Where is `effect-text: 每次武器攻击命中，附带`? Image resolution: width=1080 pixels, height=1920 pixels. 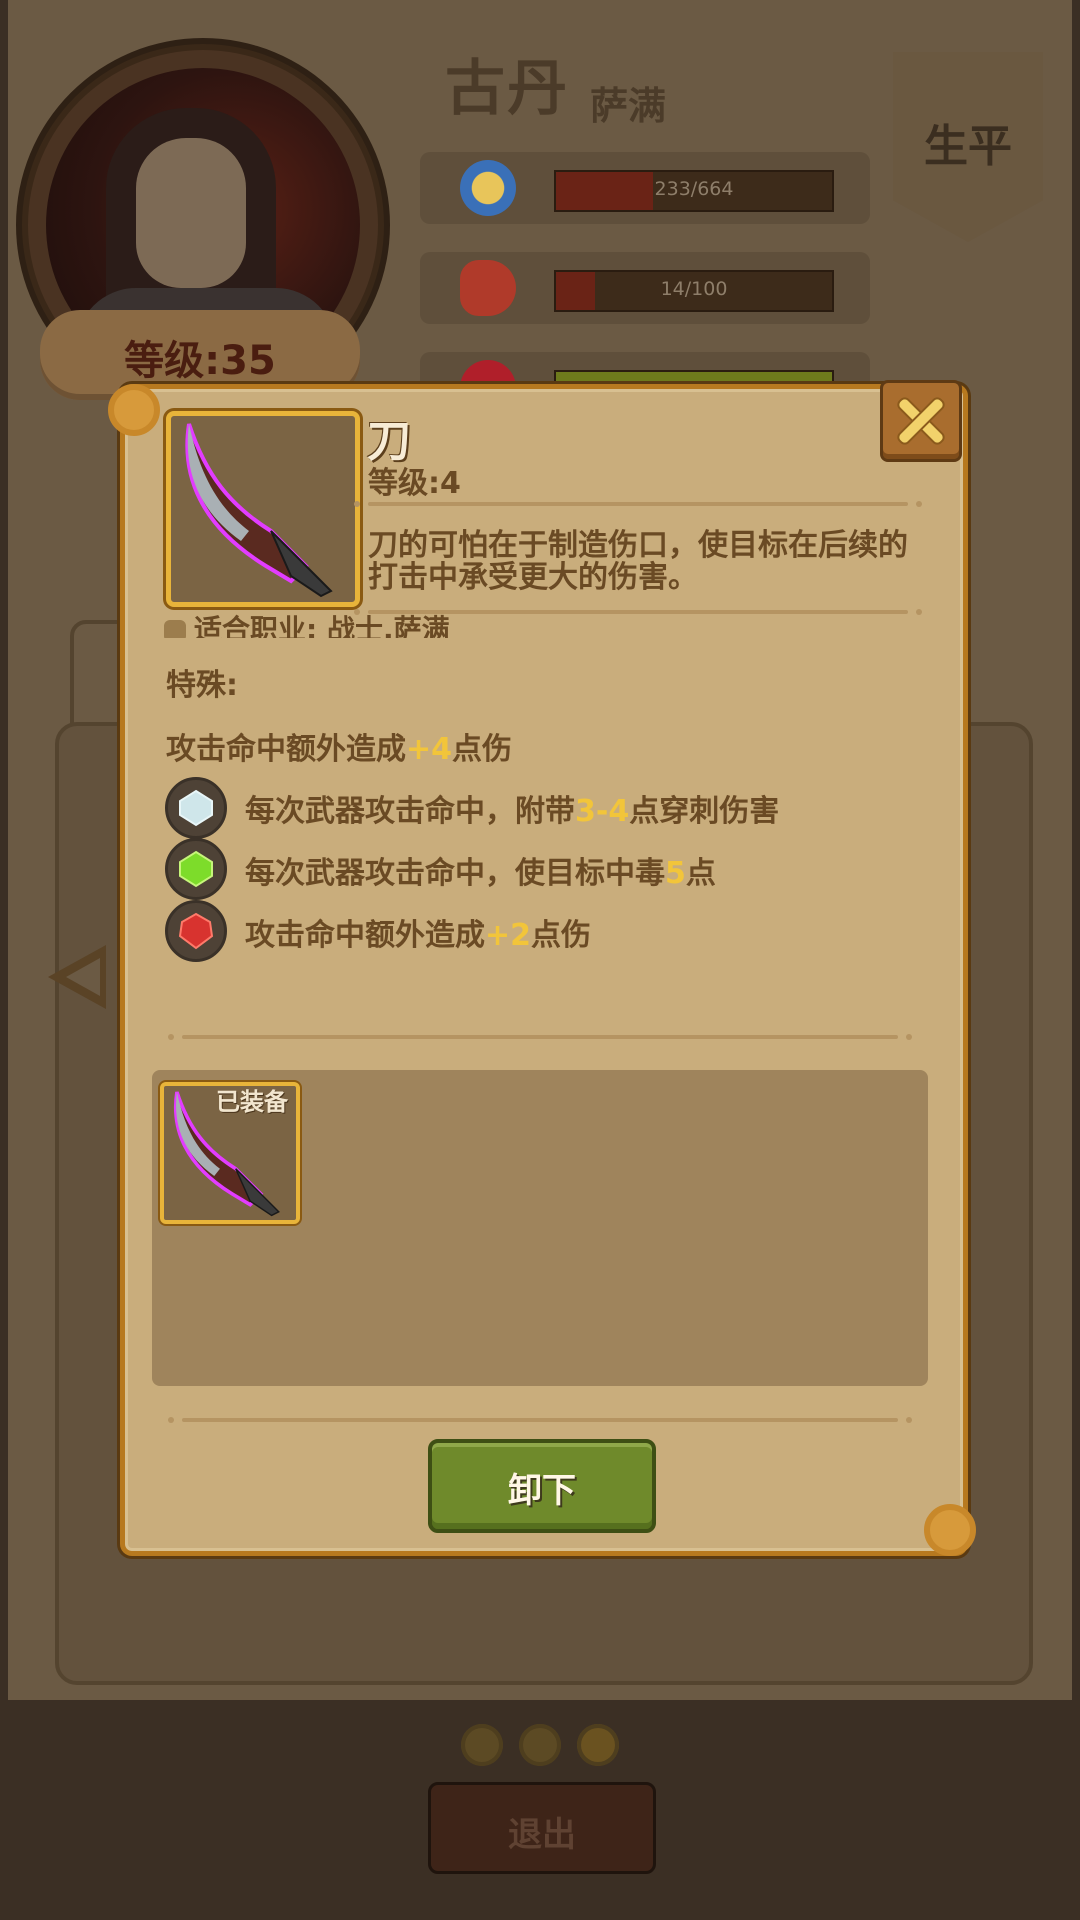
effect-text: 每次武器攻击命中，附带 is located at coordinates (410, 811).